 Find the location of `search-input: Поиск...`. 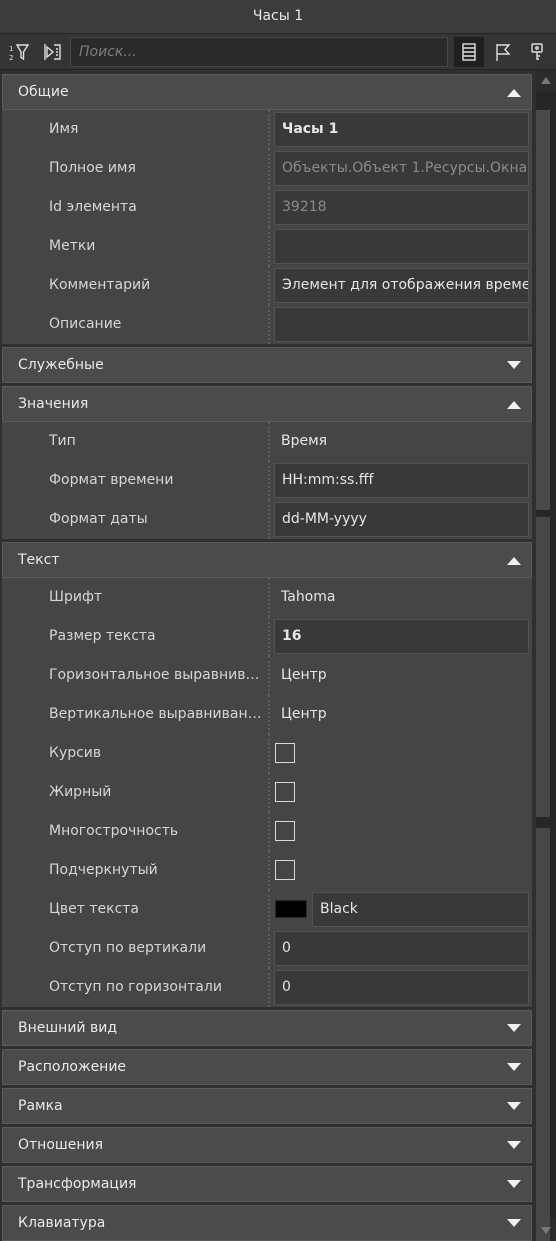

search-input: Поиск... is located at coordinates (259, 52).